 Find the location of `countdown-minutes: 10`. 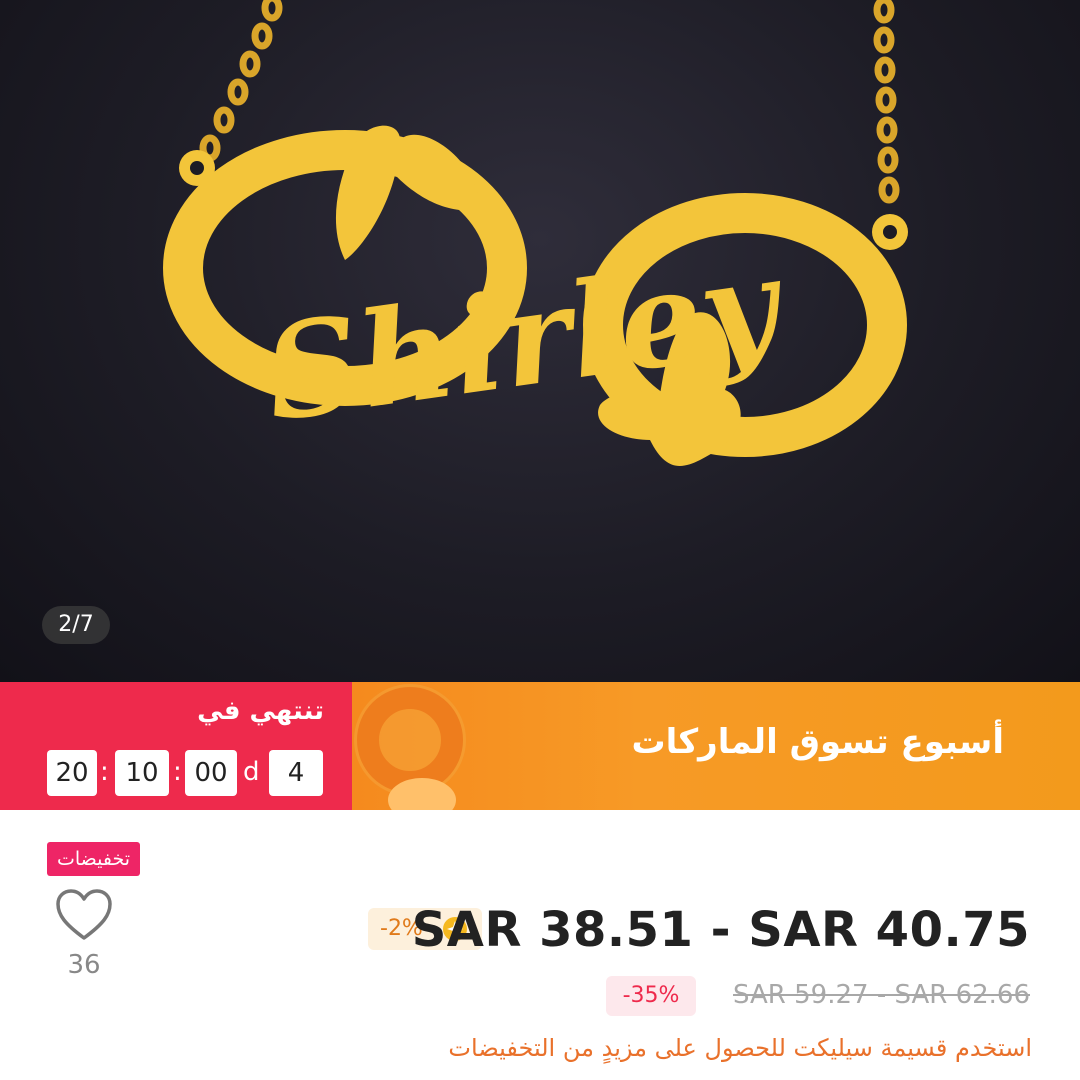

countdown-minutes: 10 is located at coordinates (142, 773).